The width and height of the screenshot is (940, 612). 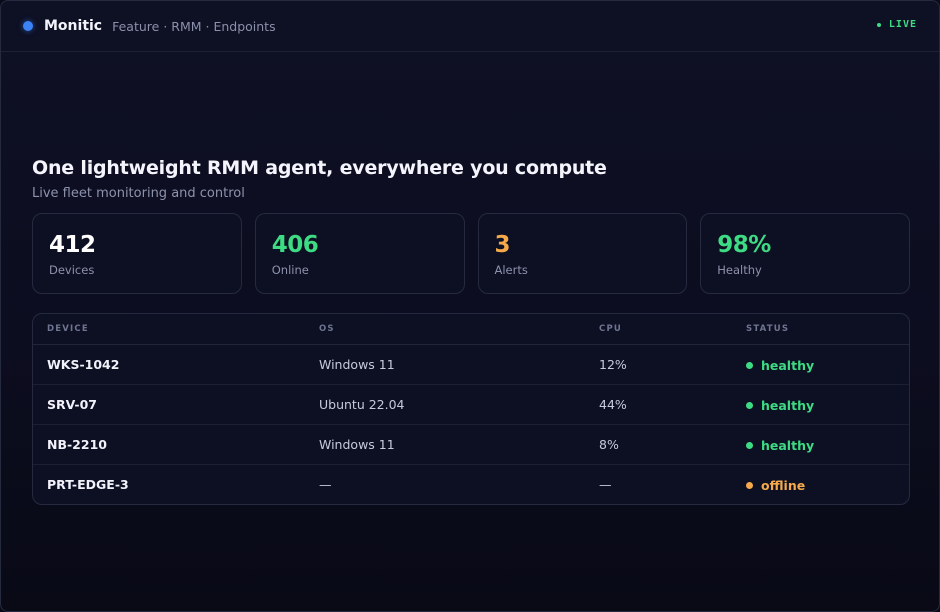 What do you see at coordinates (194, 26) in the screenshot?
I see `breadcrumb: Feature · RMM · Endpoints` at bounding box center [194, 26].